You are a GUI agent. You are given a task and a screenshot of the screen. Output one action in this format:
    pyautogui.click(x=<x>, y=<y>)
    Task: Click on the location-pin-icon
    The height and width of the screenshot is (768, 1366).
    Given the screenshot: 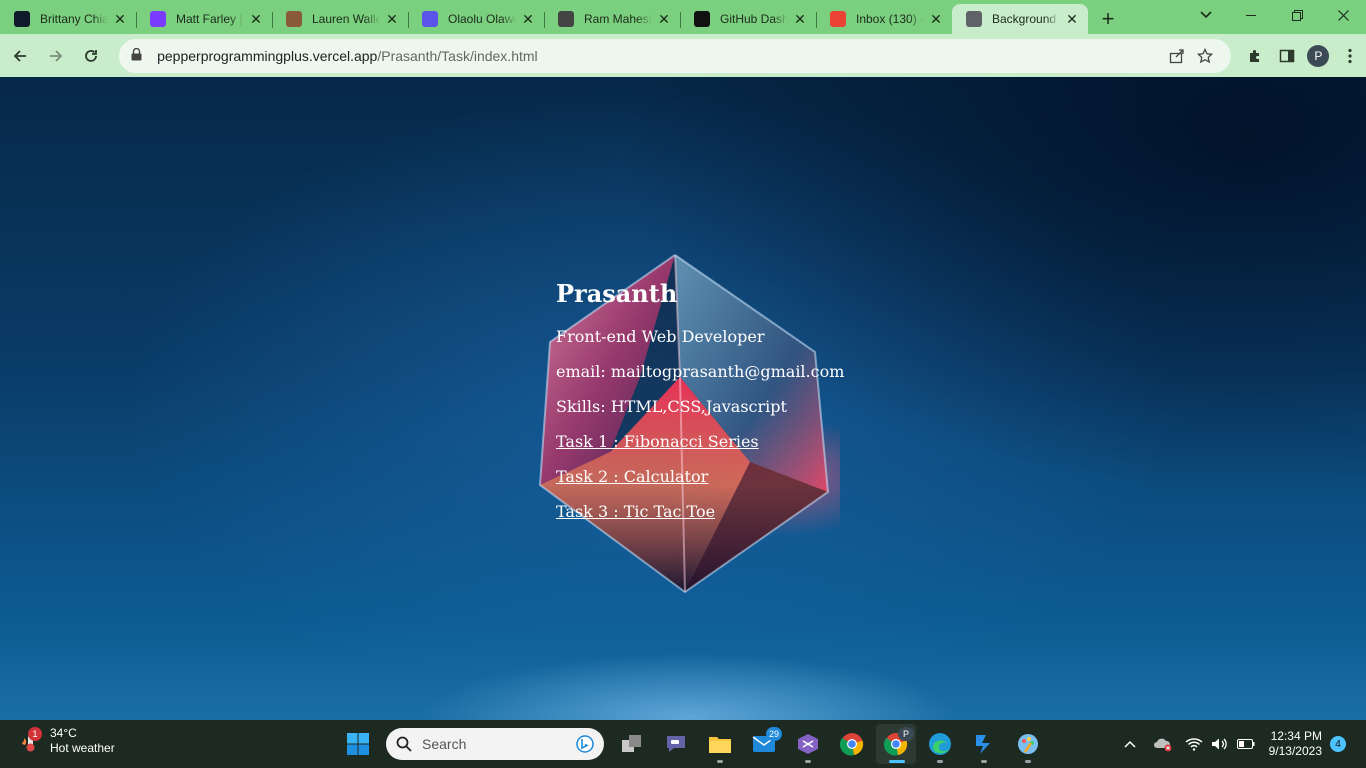 What is the action you would take?
    pyautogui.click(x=430, y=19)
    